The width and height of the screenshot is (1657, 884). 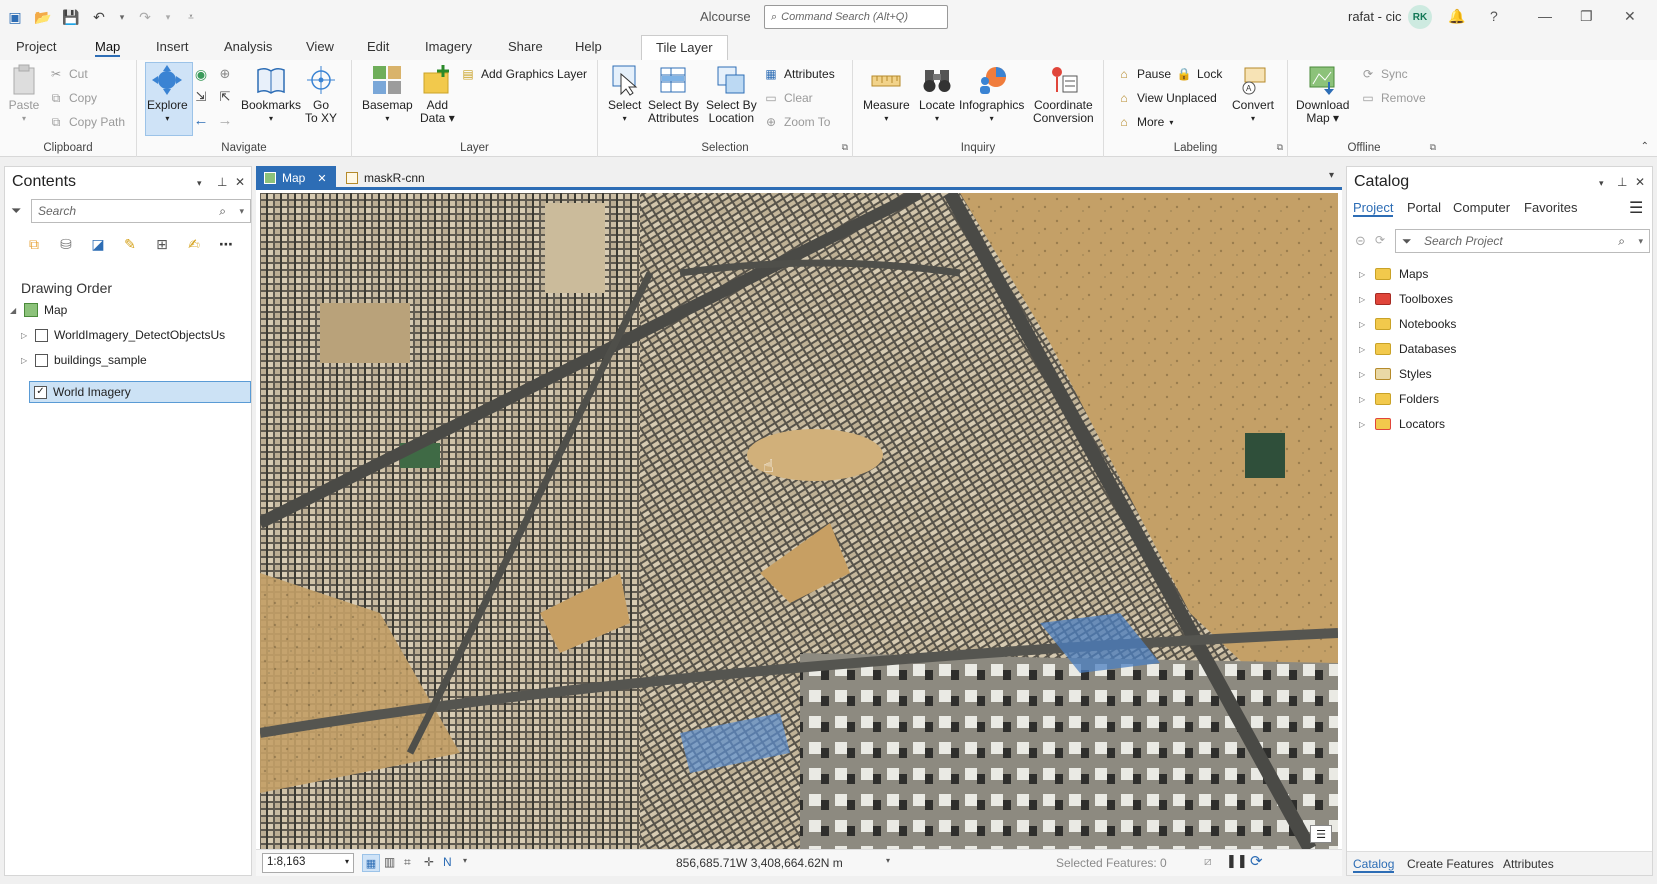 What do you see at coordinates (1456, 16) in the screenshot?
I see `notification-icon: 🔔` at bounding box center [1456, 16].